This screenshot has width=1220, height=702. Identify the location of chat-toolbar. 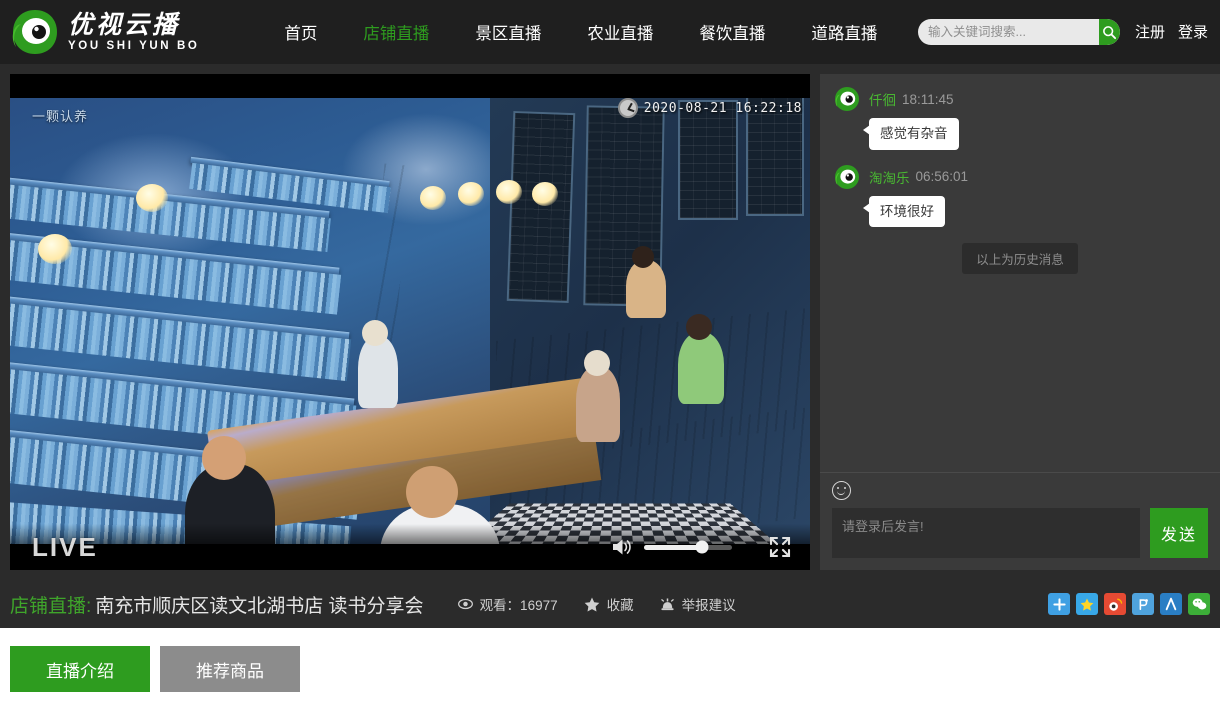
(1020, 490).